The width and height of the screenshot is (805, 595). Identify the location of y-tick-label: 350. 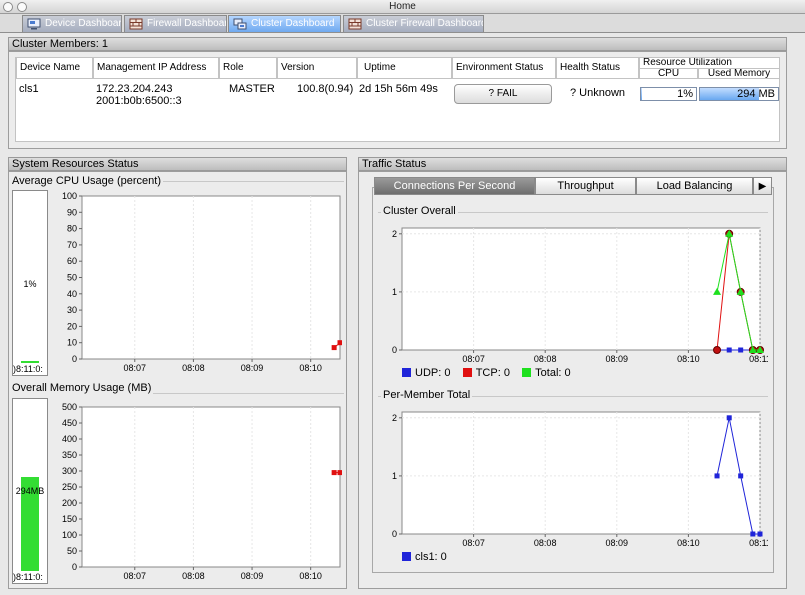
(69, 455).